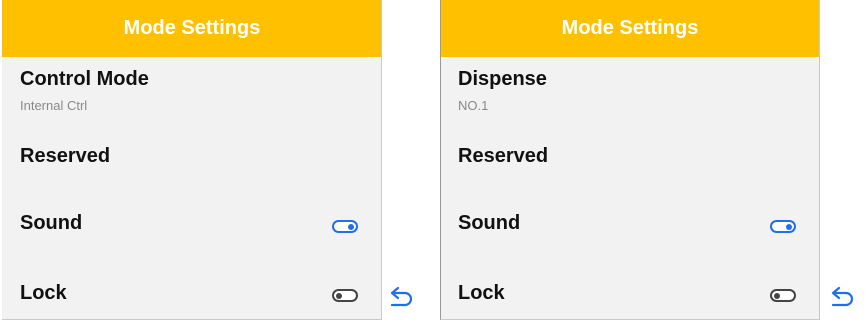  What do you see at coordinates (473, 105) in the screenshot?
I see `setting-dispense-value: NO.1` at bounding box center [473, 105].